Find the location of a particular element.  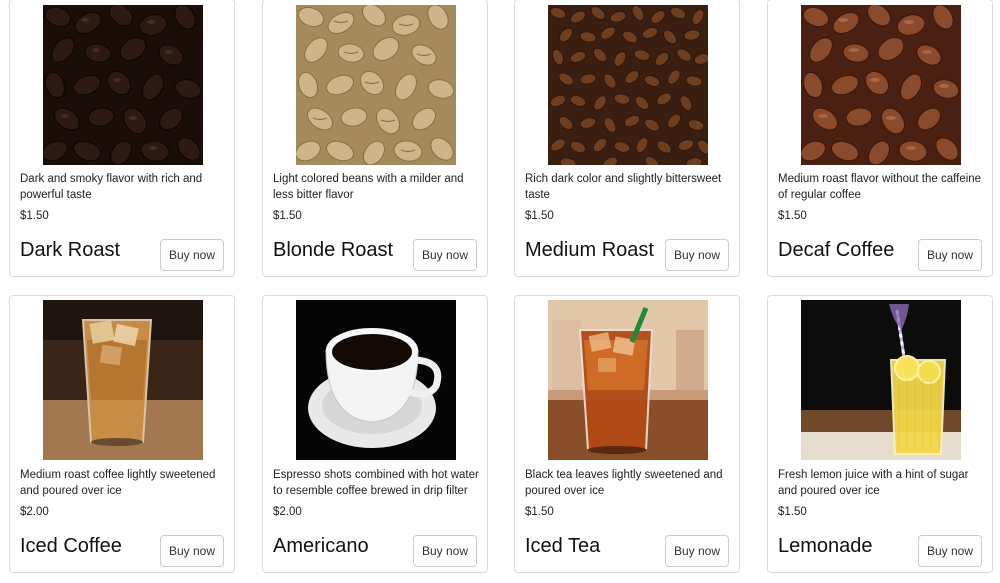

americano-cup-image is located at coordinates (376, 380).